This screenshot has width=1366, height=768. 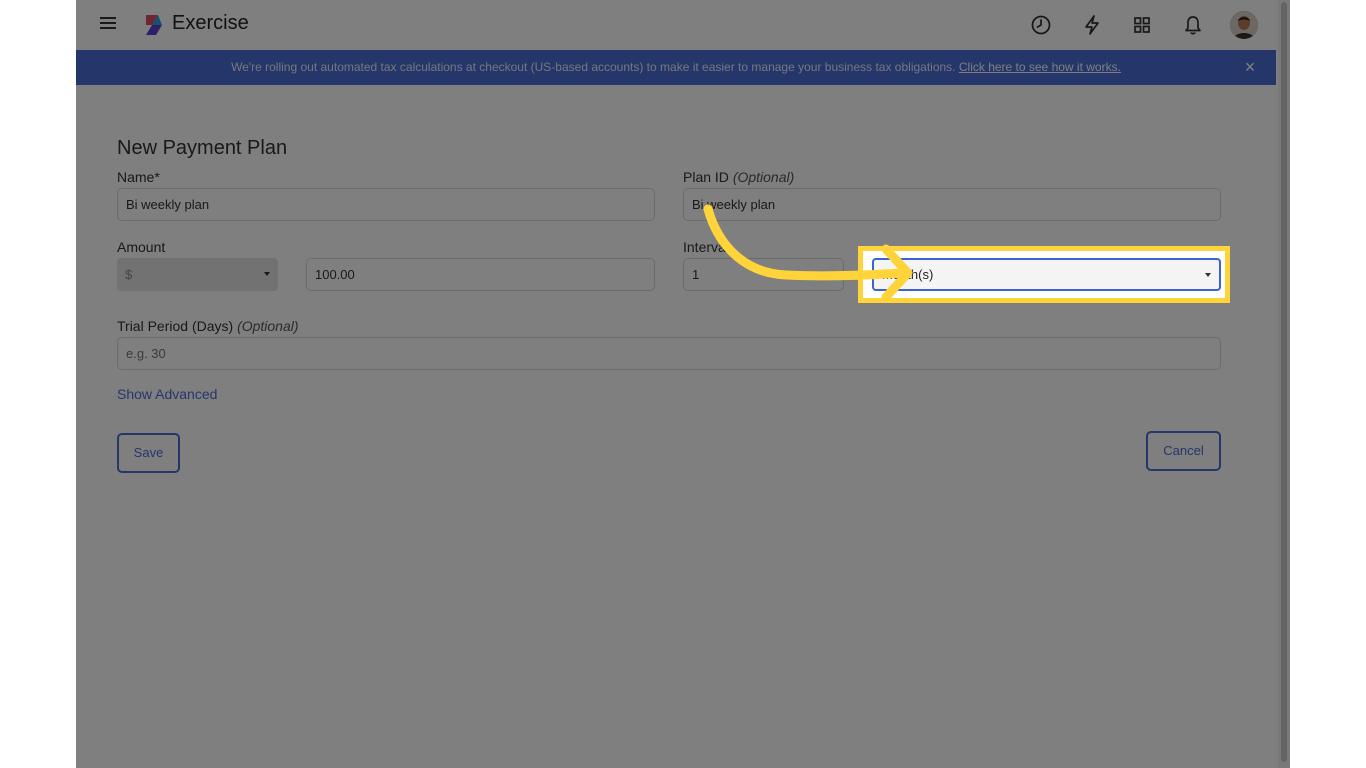 I want to click on currency-select: $, so click(x=197, y=274).